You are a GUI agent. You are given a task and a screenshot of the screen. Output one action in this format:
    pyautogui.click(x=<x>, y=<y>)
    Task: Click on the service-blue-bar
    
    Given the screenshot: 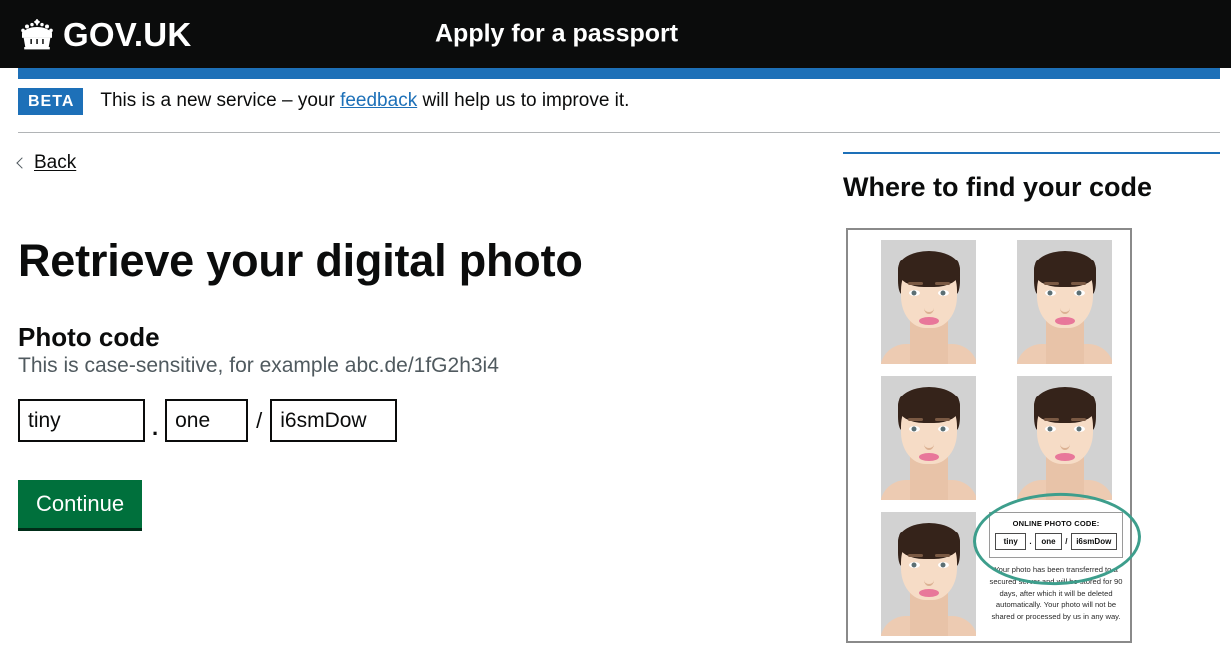 What is the action you would take?
    pyautogui.click(x=619, y=73)
    